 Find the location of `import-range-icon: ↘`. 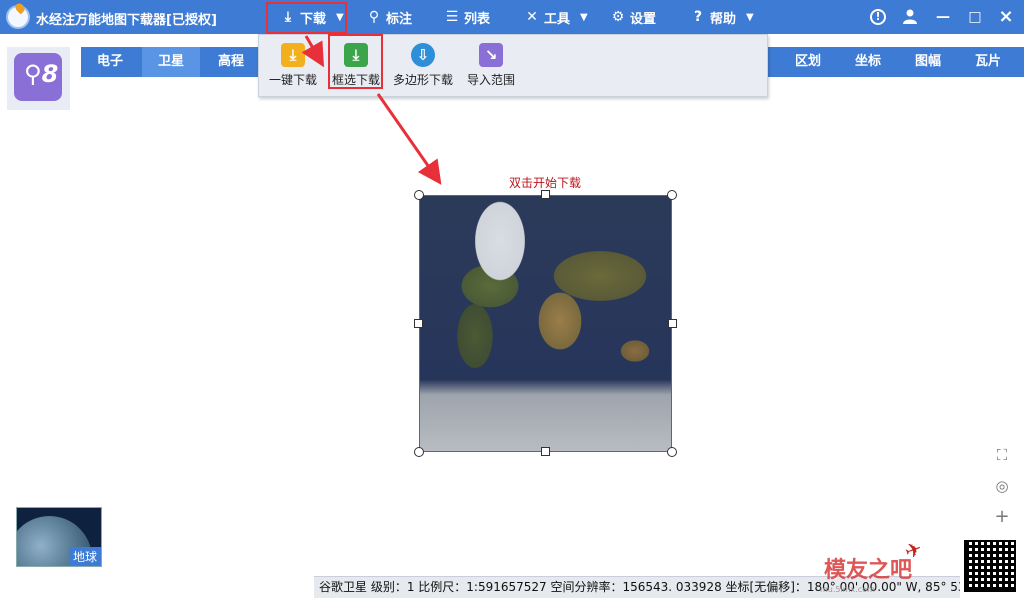

import-range-icon: ↘ is located at coordinates (491, 55).